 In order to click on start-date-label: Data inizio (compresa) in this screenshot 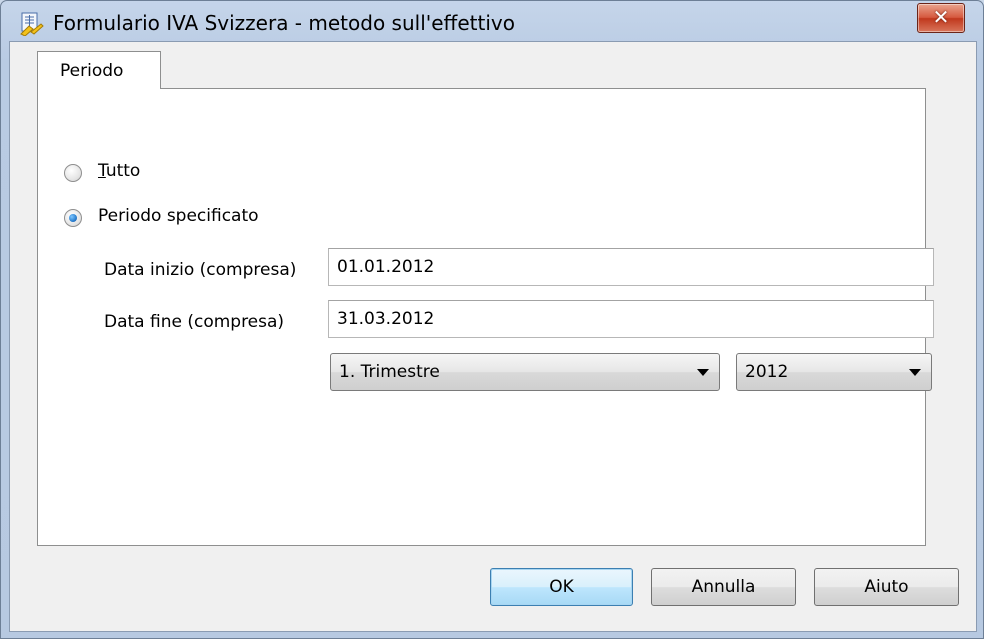, I will do `click(200, 270)`.